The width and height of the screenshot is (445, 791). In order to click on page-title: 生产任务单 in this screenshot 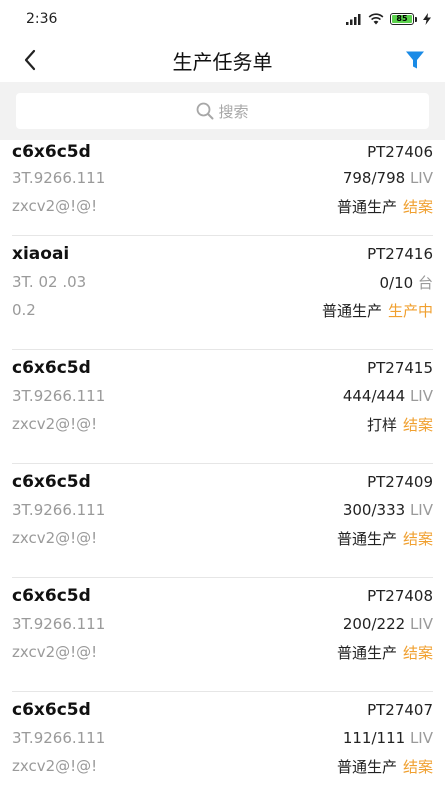, I will do `click(222, 61)`.